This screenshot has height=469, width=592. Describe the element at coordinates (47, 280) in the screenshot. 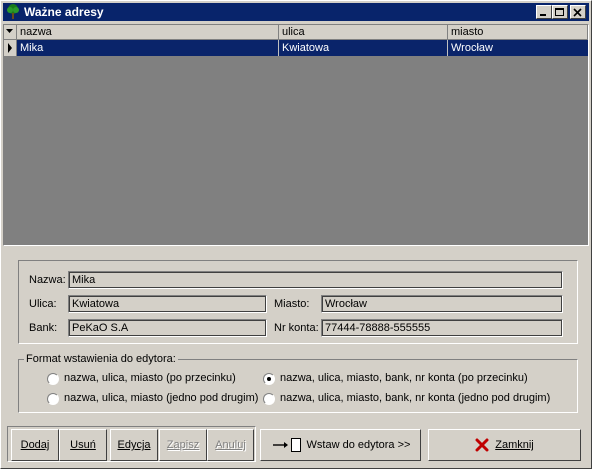

I see `nazwa-label: Nazwa:` at that location.